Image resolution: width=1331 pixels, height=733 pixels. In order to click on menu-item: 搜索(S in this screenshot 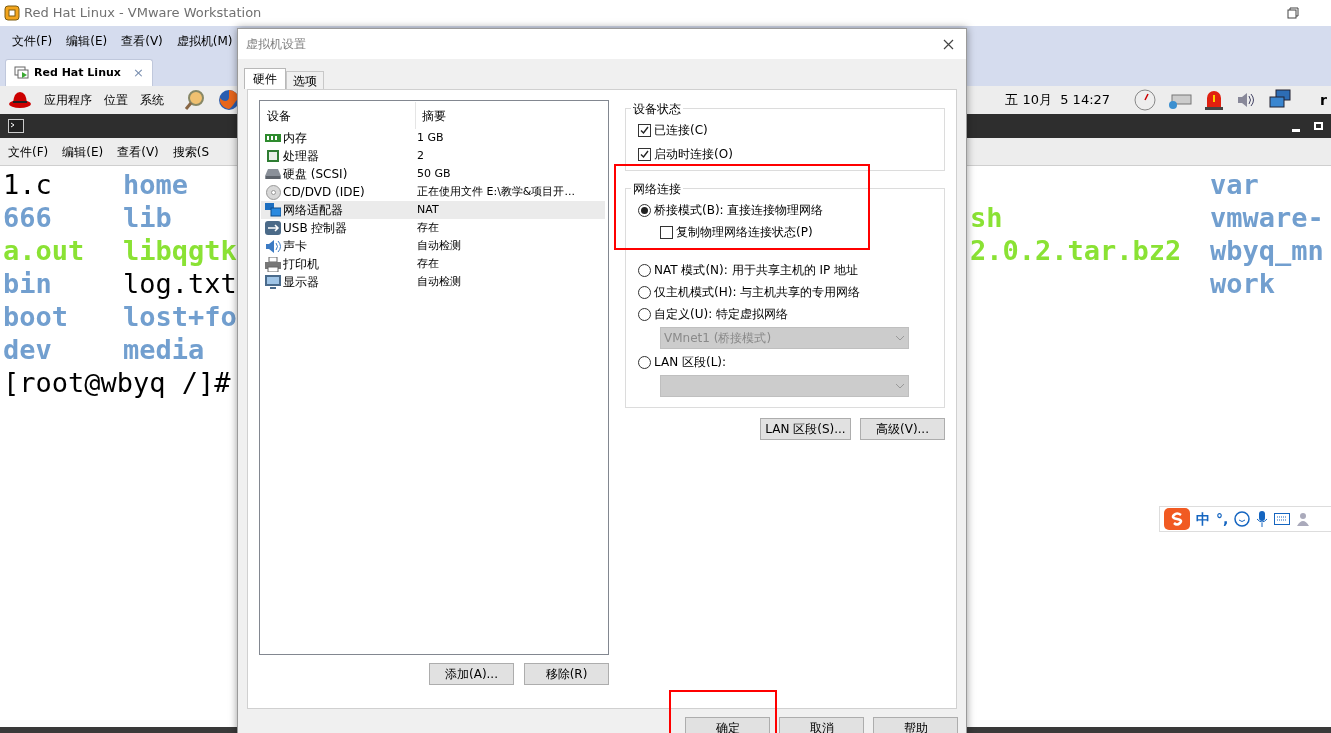, I will do `click(191, 151)`.